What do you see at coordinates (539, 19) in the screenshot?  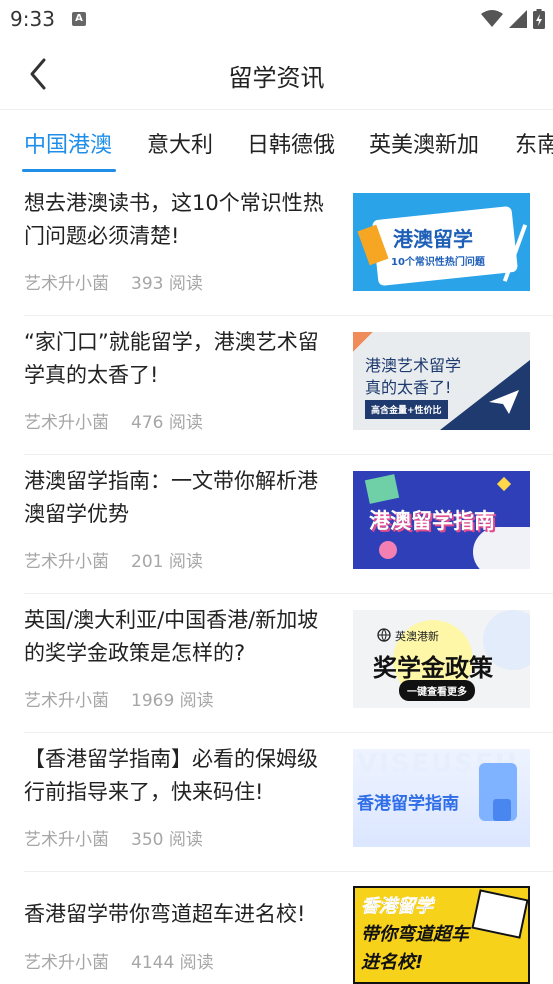 I see `battery-icon` at bounding box center [539, 19].